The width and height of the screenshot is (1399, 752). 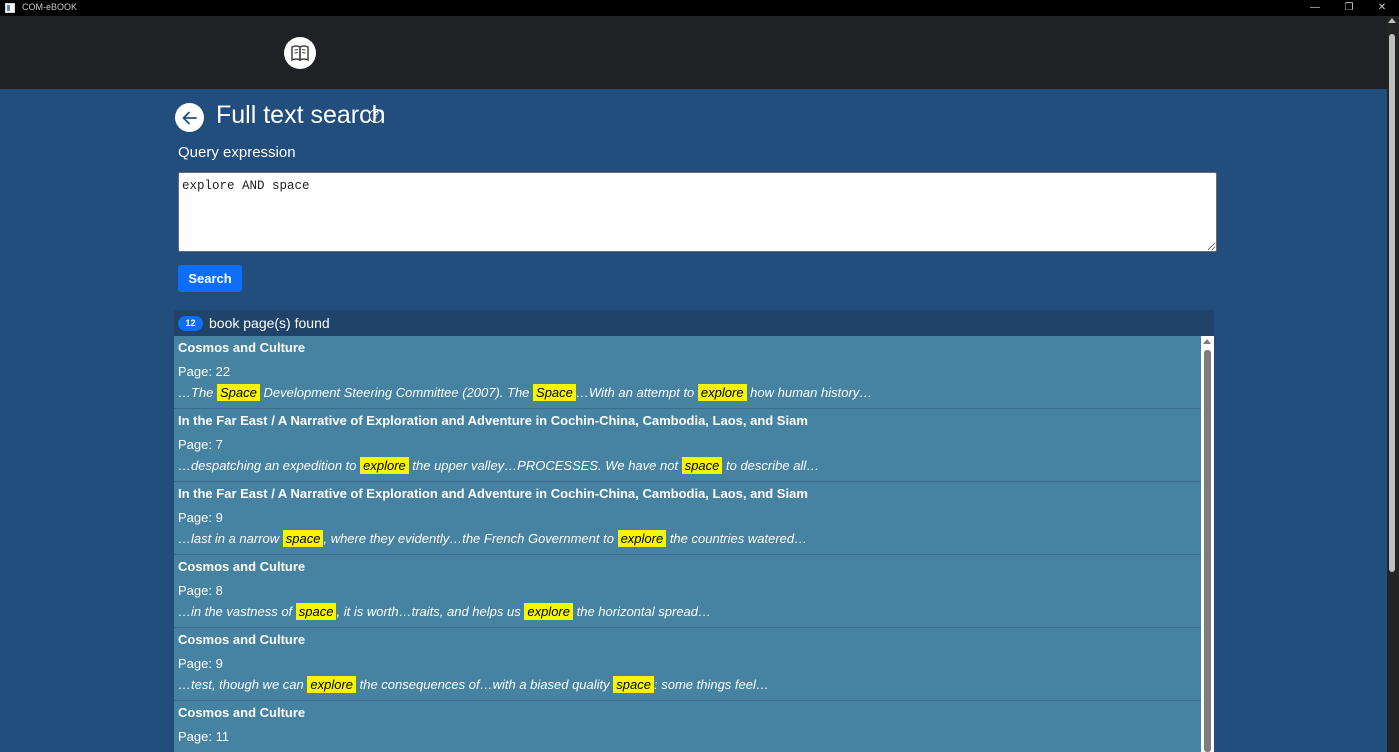 What do you see at coordinates (243, 684) in the screenshot?
I see `snippet-text: …test, though we can` at bounding box center [243, 684].